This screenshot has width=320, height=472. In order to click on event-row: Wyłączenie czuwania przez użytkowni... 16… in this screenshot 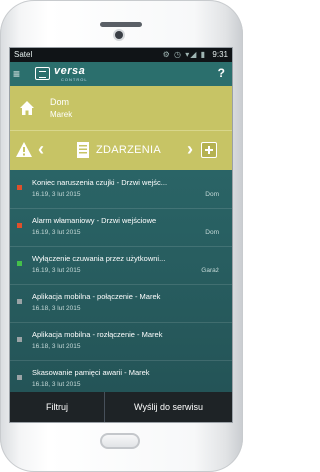, I will do `click(121, 265)`.